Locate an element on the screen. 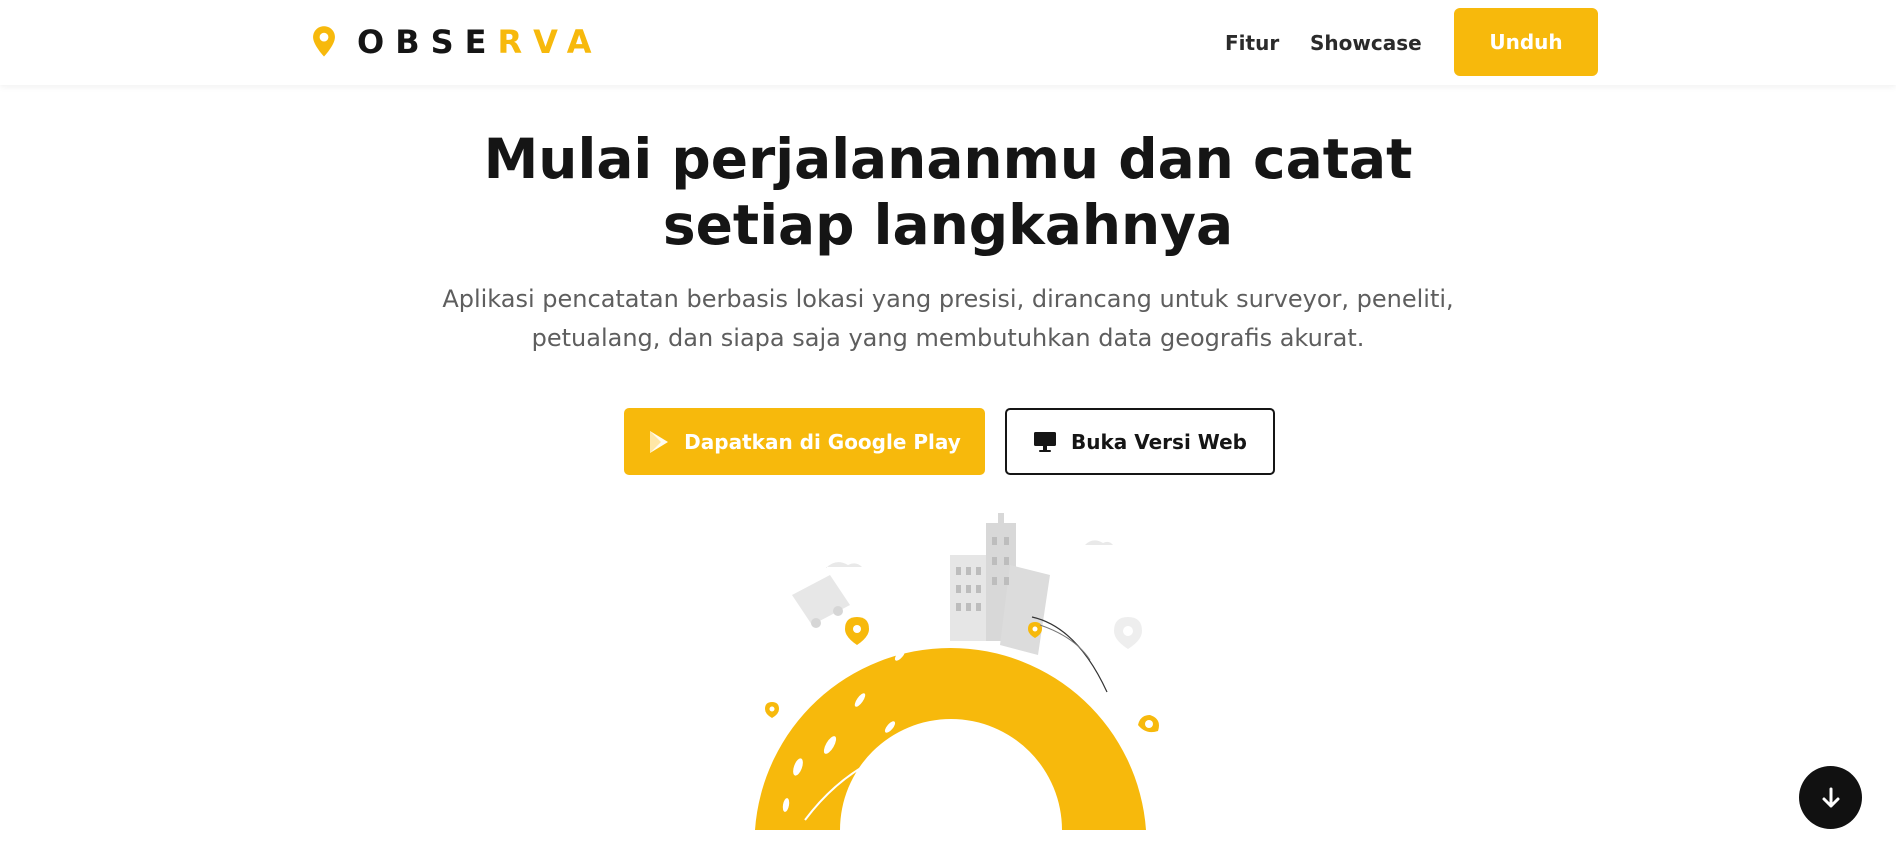 This screenshot has height=846, width=1896. logo-text-accent: RVA is located at coordinates (550, 42).